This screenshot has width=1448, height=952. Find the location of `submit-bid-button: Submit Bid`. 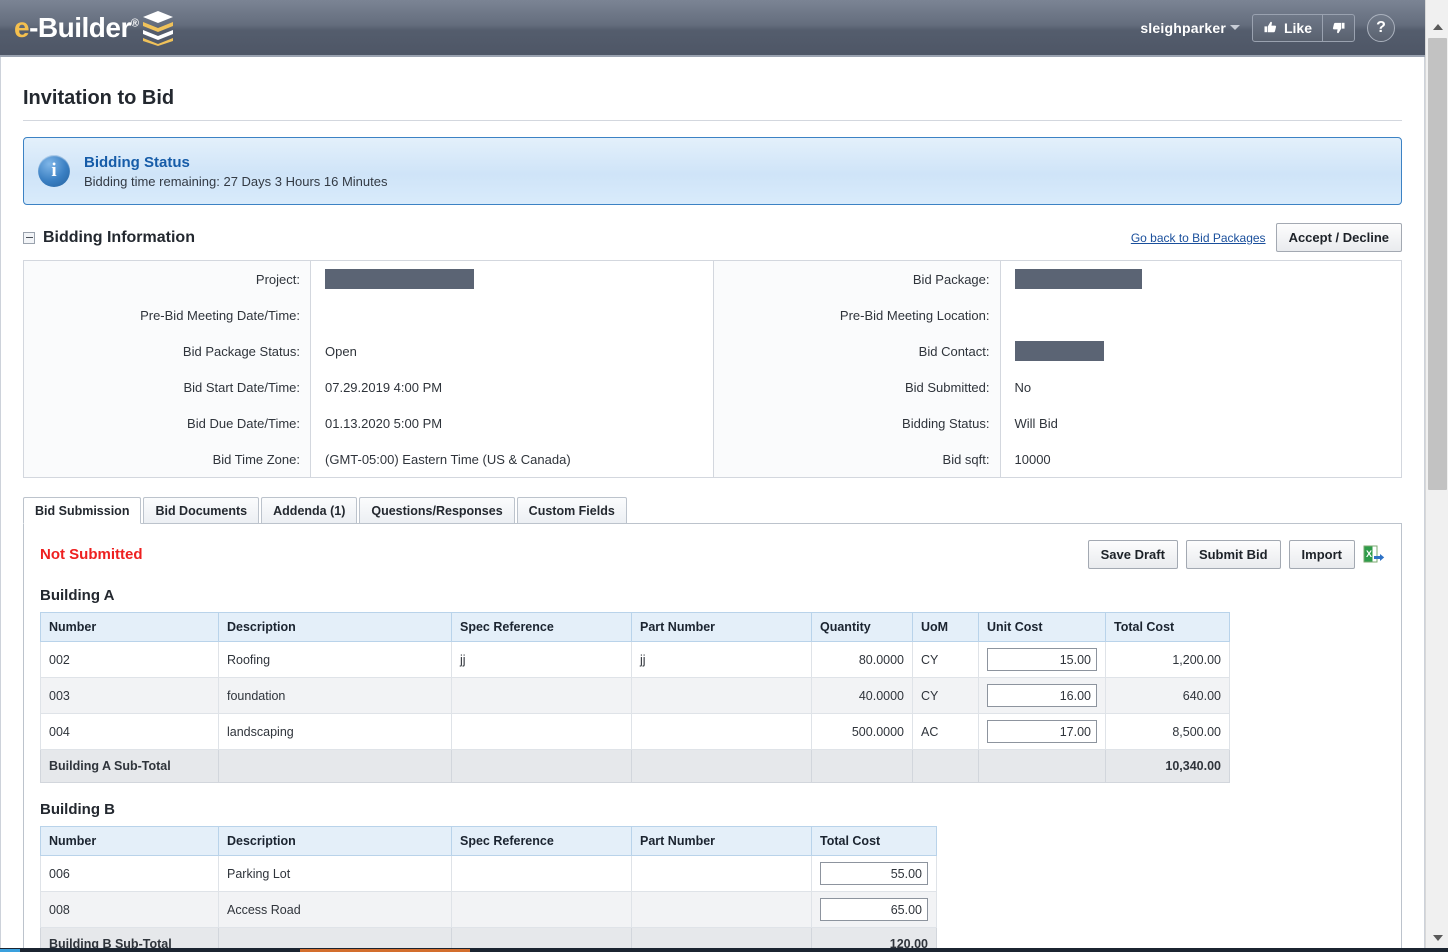

submit-bid-button: Submit Bid is located at coordinates (1233, 554).